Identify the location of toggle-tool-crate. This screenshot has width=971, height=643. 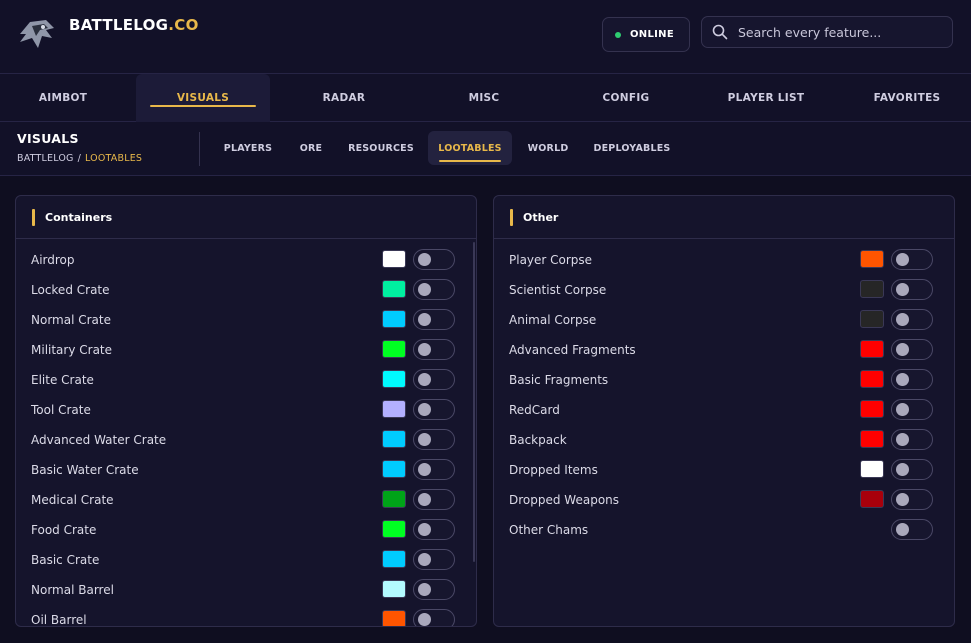
(434, 409).